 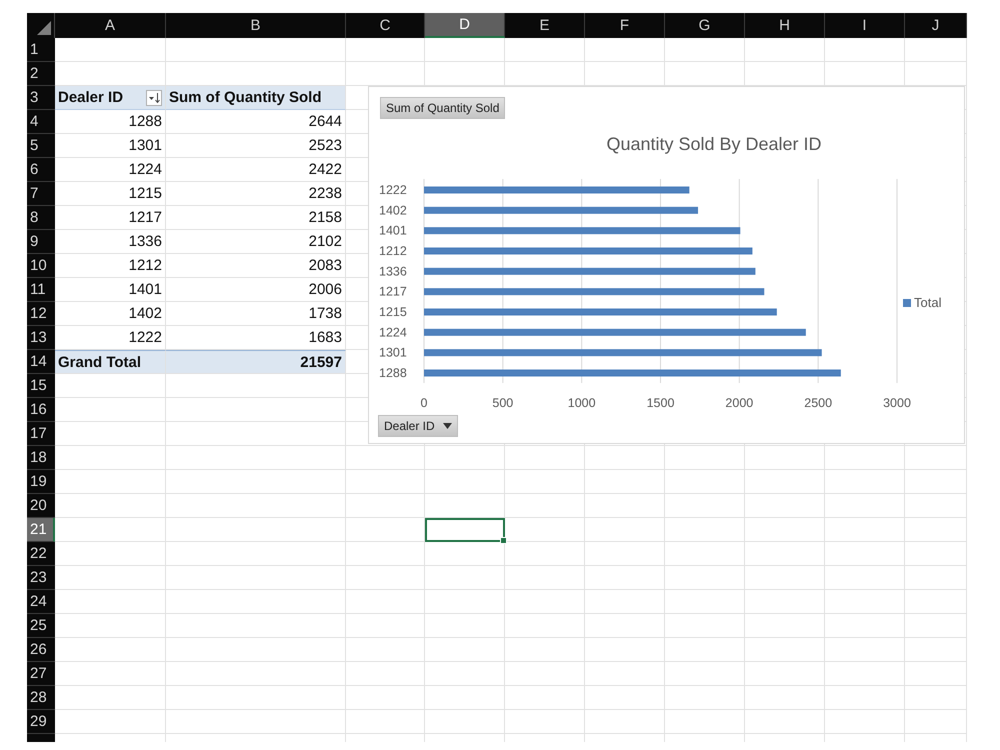 What do you see at coordinates (110, 146) in the screenshot?
I see `table-cell: 1301` at bounding box center [110, 146].